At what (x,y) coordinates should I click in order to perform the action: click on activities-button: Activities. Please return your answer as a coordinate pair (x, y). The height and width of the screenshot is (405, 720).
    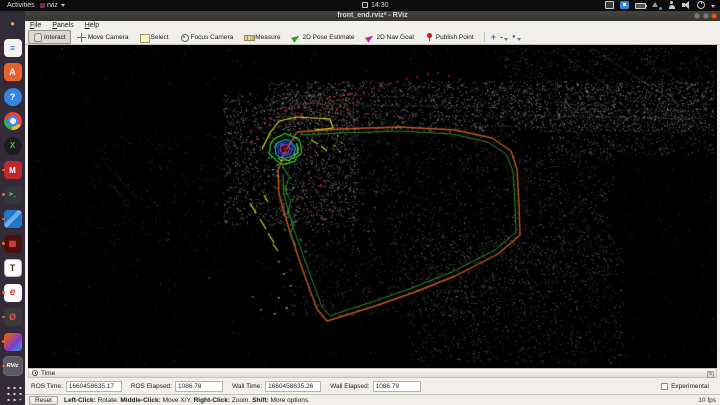
    Looking at the image, I should click on (21, 5).